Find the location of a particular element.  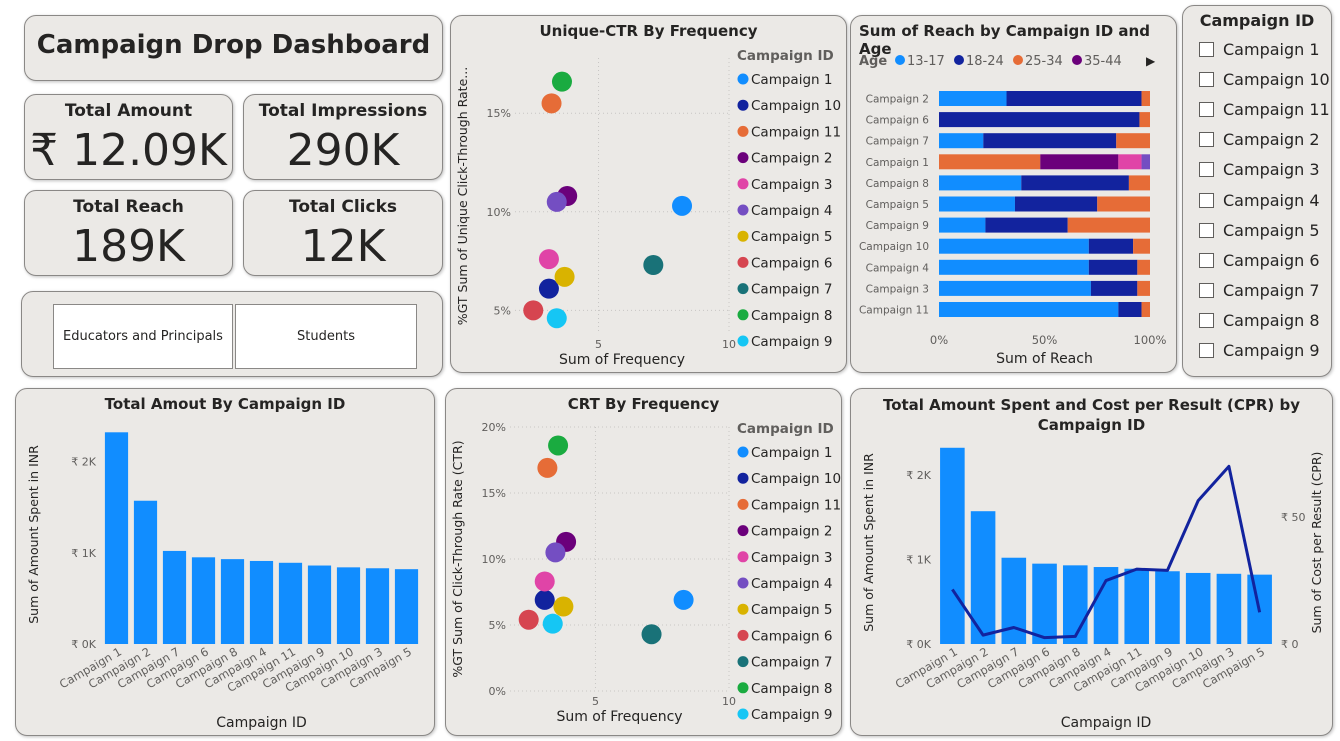

y-tick-label: Campaign 2 is located at coordinates (897, 100).